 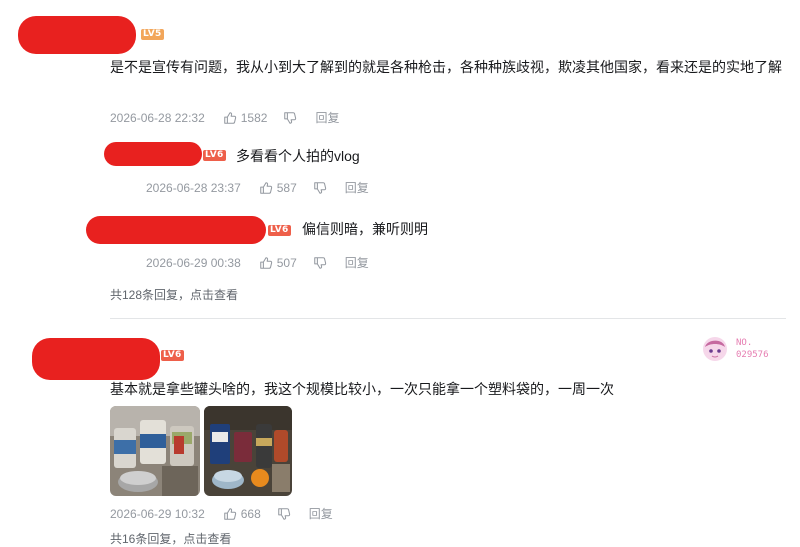 I want to click on anime-avatar-icon, so click(x=715, y=349).